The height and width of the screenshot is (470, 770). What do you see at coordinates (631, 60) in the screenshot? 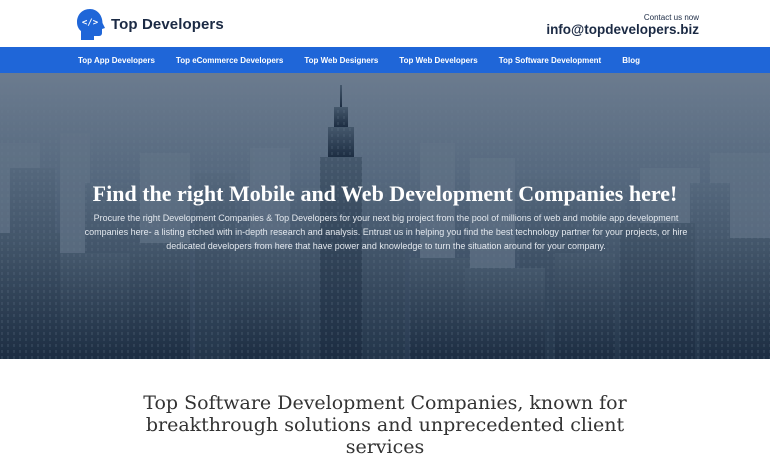
I see `nav-item-blog: Blog` at bounding box center [631, 60].